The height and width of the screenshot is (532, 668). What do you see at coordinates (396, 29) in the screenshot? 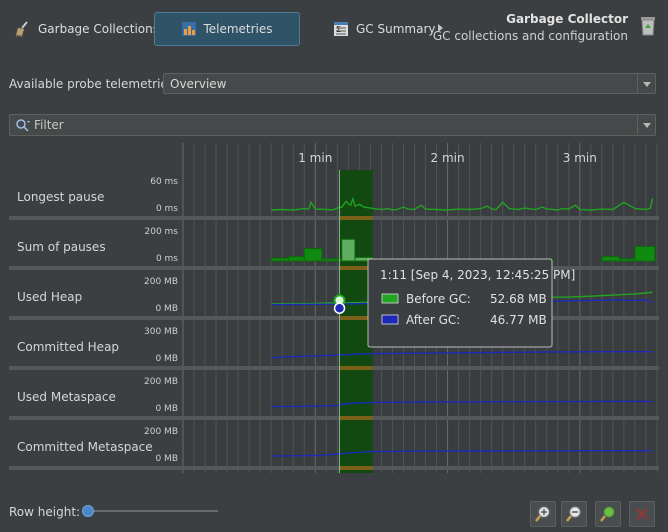
I see `tab-label: GC Summary` at bounding box center [396, 29].